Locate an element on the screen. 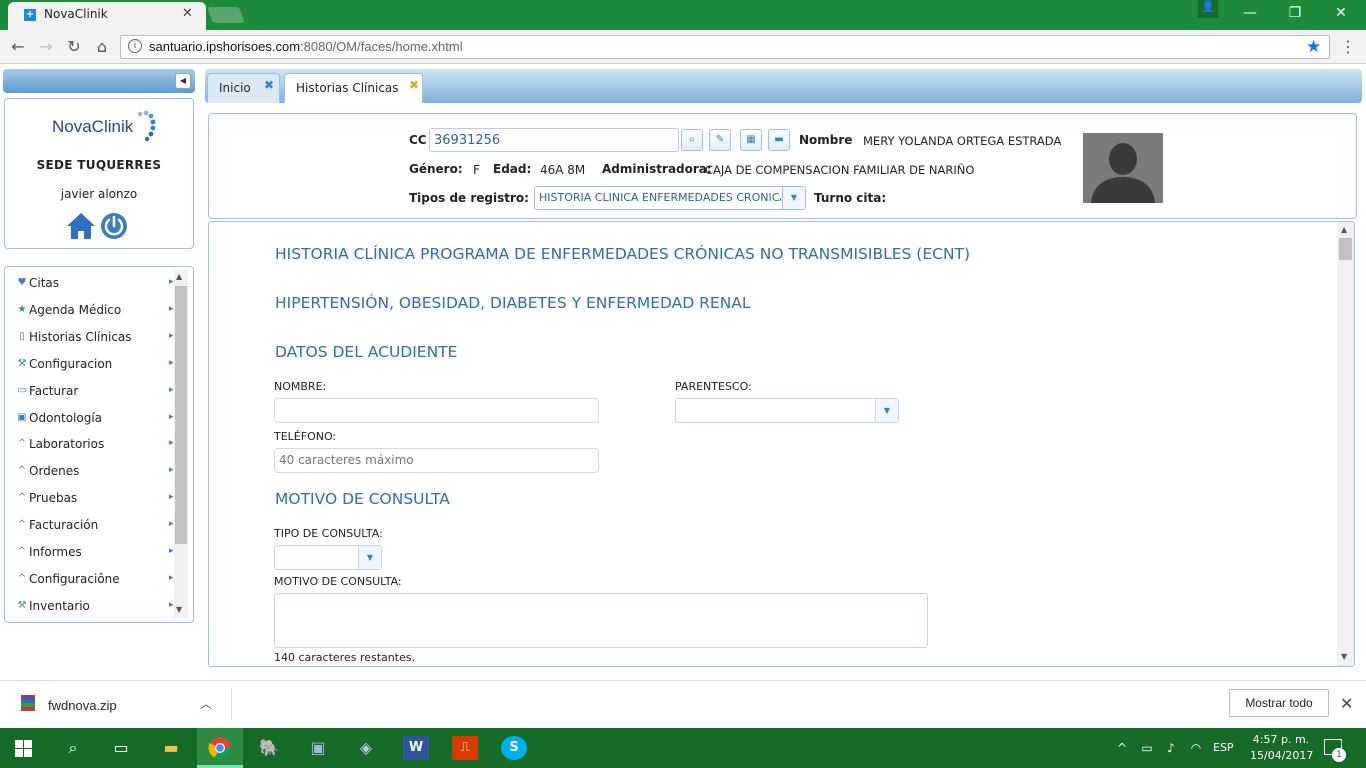 Image resolution: width=1366 pixels, height=768 pixels. collapse-sidebar-button: ◀ is located at coordinates (183, 81).